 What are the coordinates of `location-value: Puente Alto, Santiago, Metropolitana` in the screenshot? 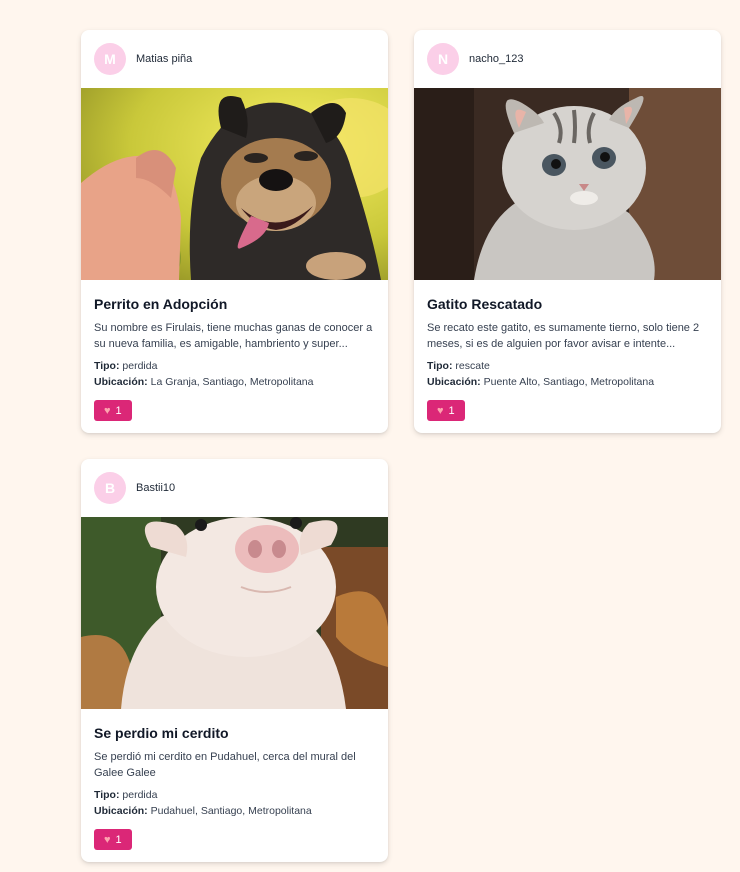 It's located at (569, 382).